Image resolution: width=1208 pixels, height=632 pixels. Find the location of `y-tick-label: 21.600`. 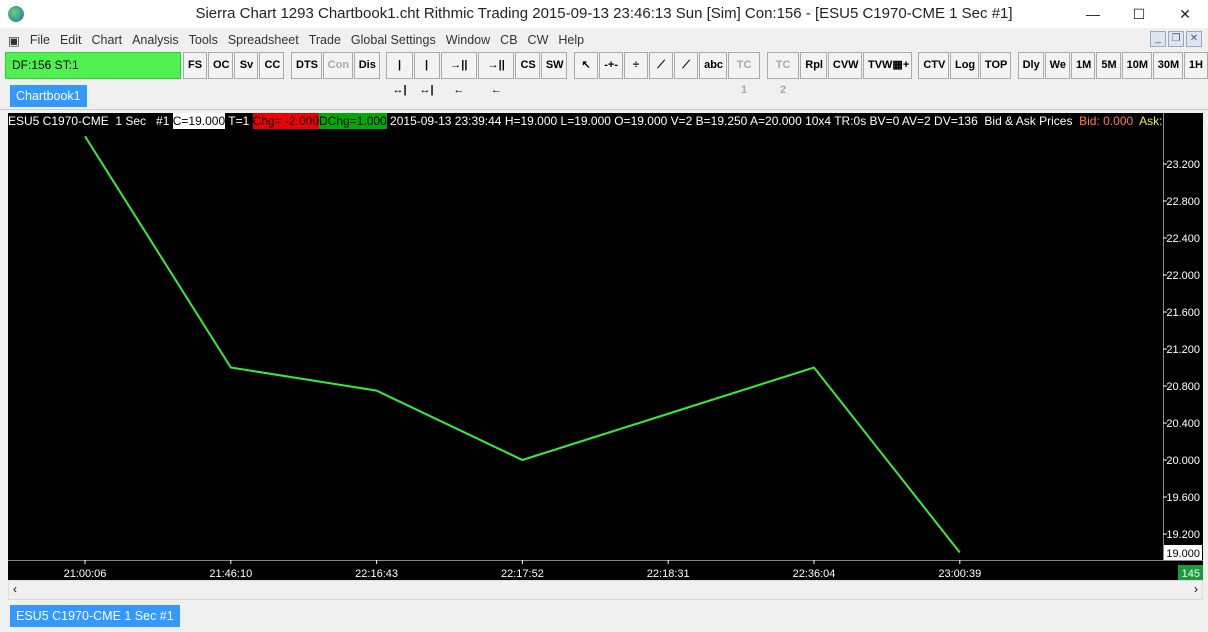

y-tick-label: 21.600 is located at coordinates (1183, 313).